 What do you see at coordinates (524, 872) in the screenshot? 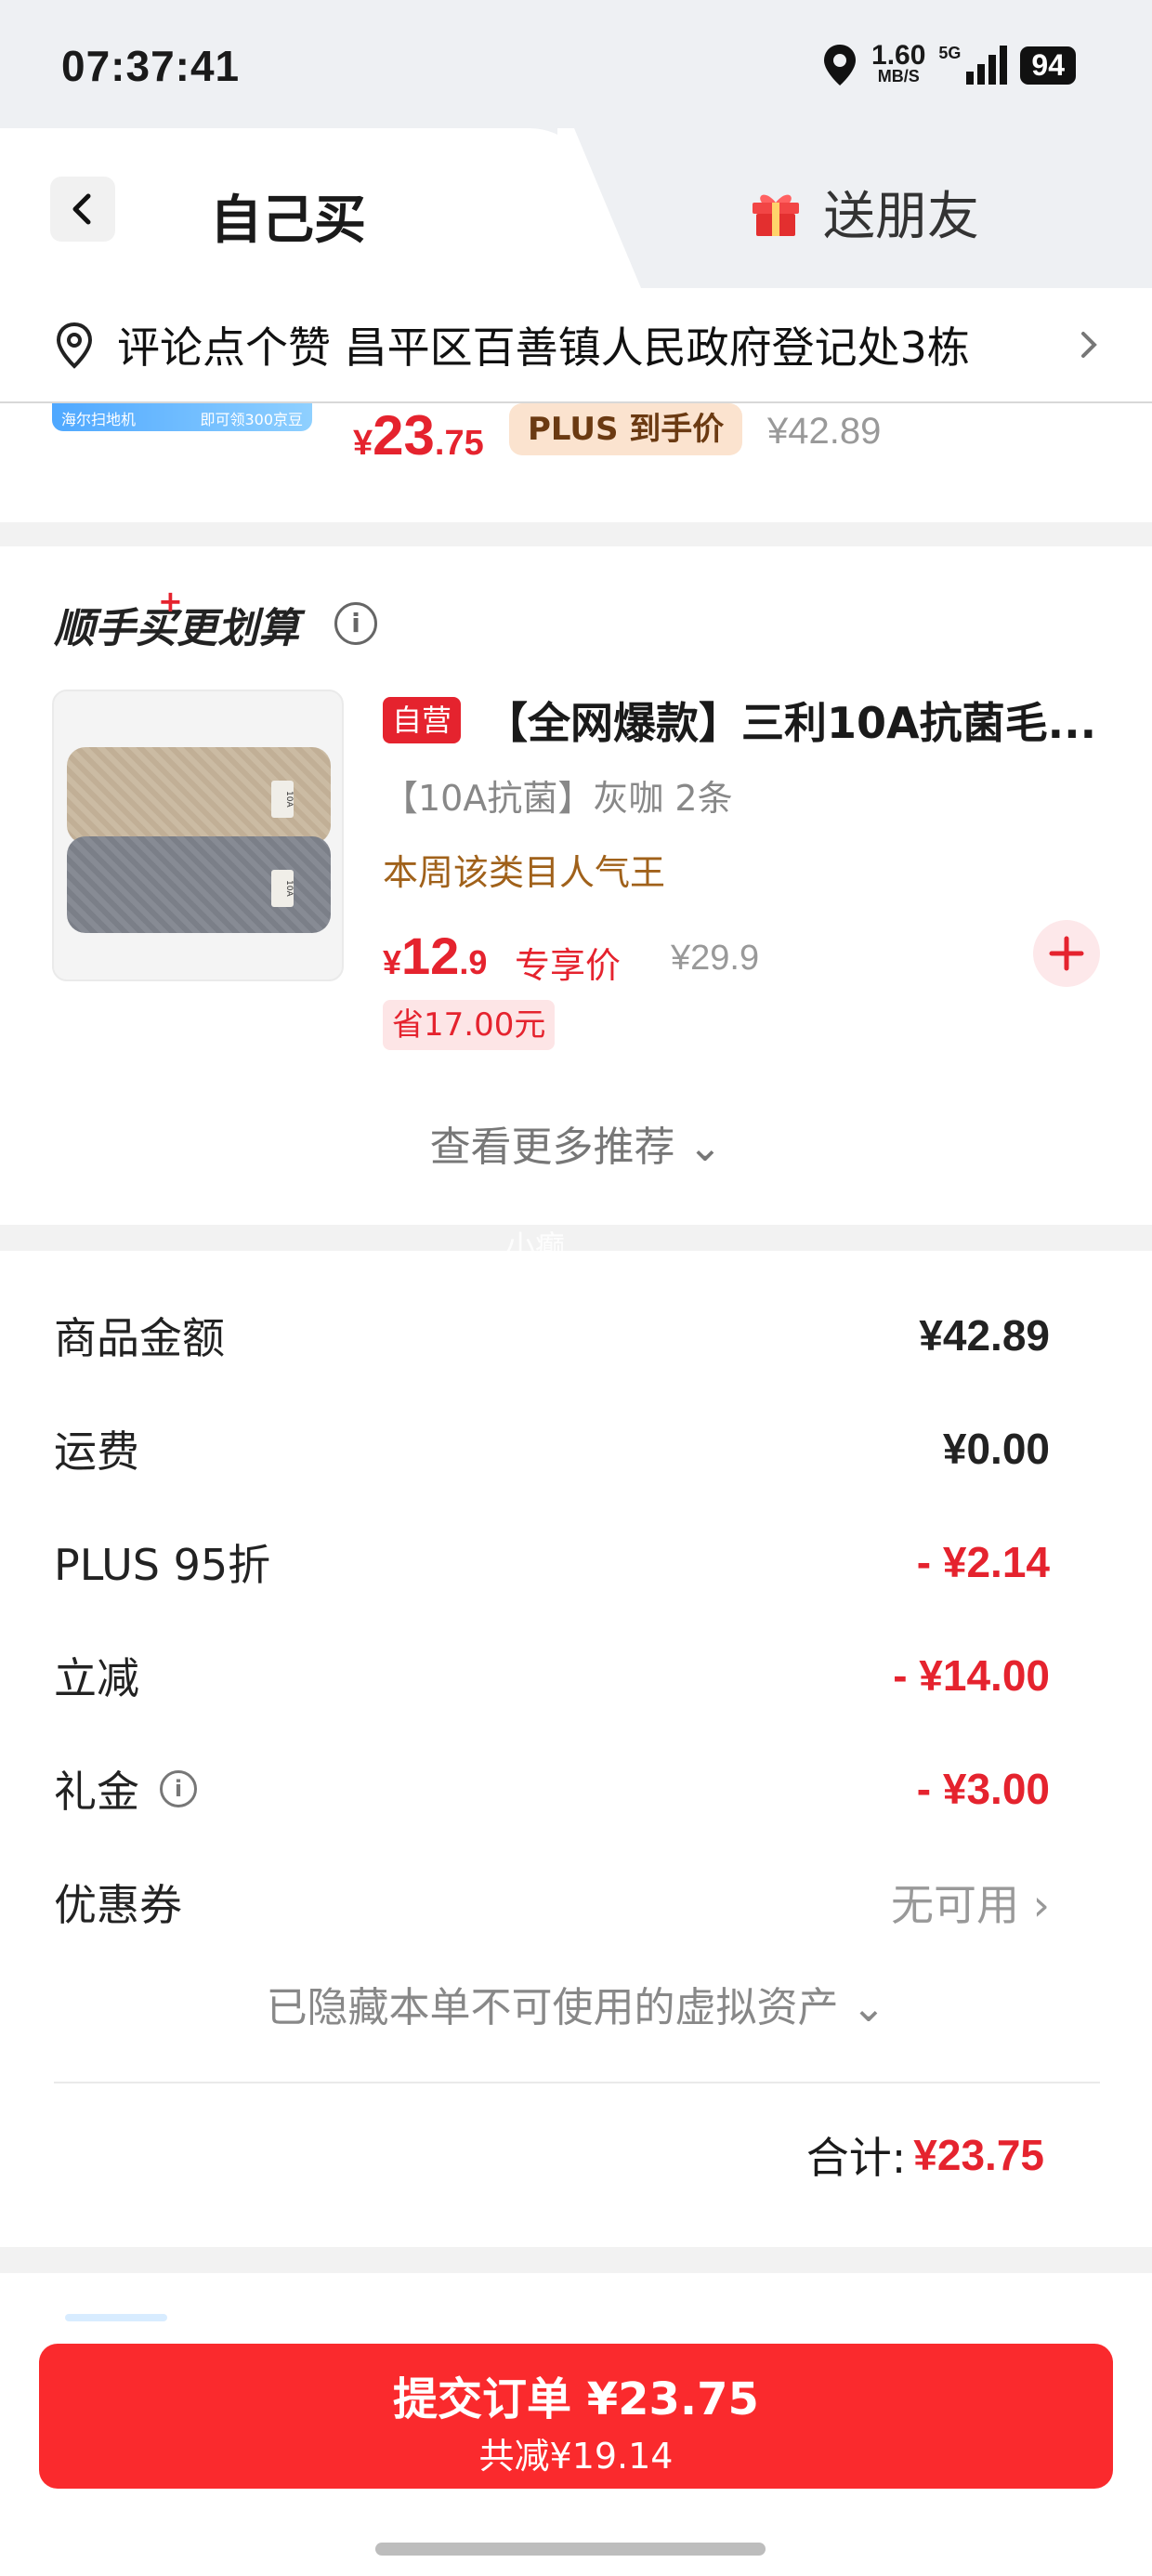
I see `product-hot-label: 本周该类目人气王` at bounding box center [524, 872].